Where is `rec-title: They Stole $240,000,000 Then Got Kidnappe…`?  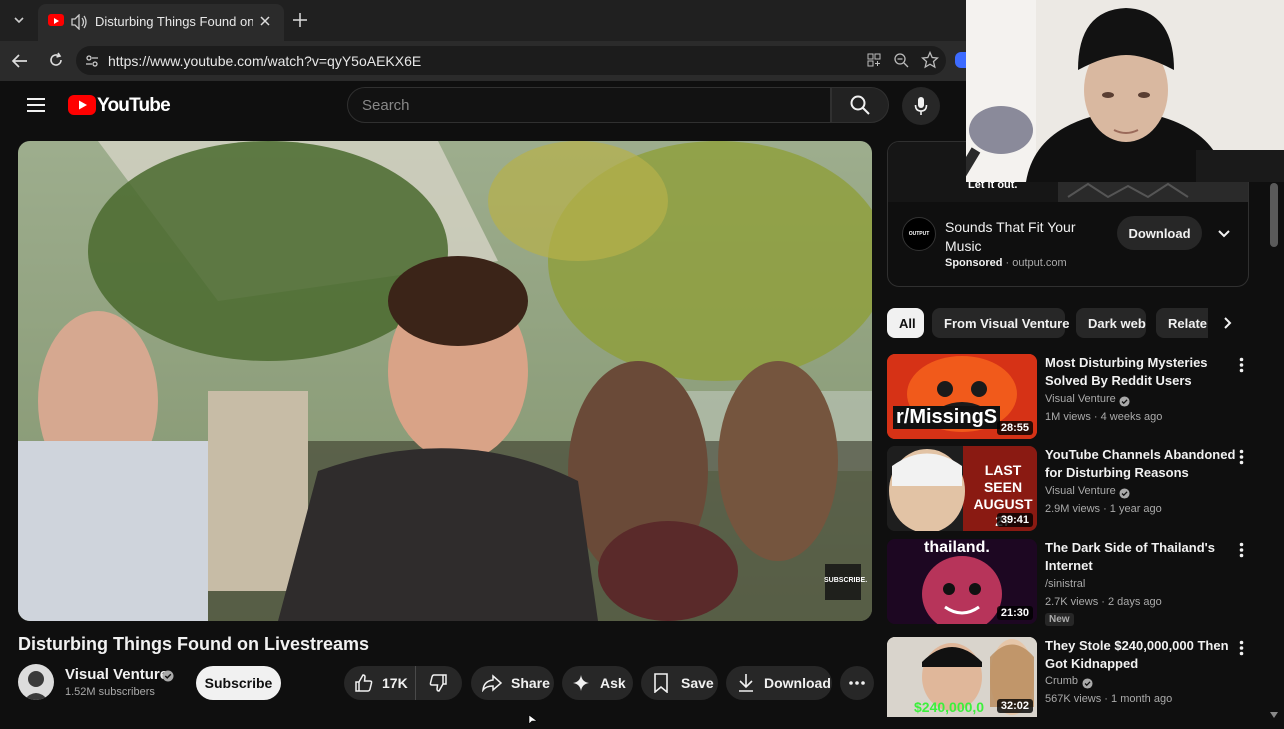 rec-title: They Stole $240,000,000 Then Got Kidnappe… is located at coordinates (1137, 655).